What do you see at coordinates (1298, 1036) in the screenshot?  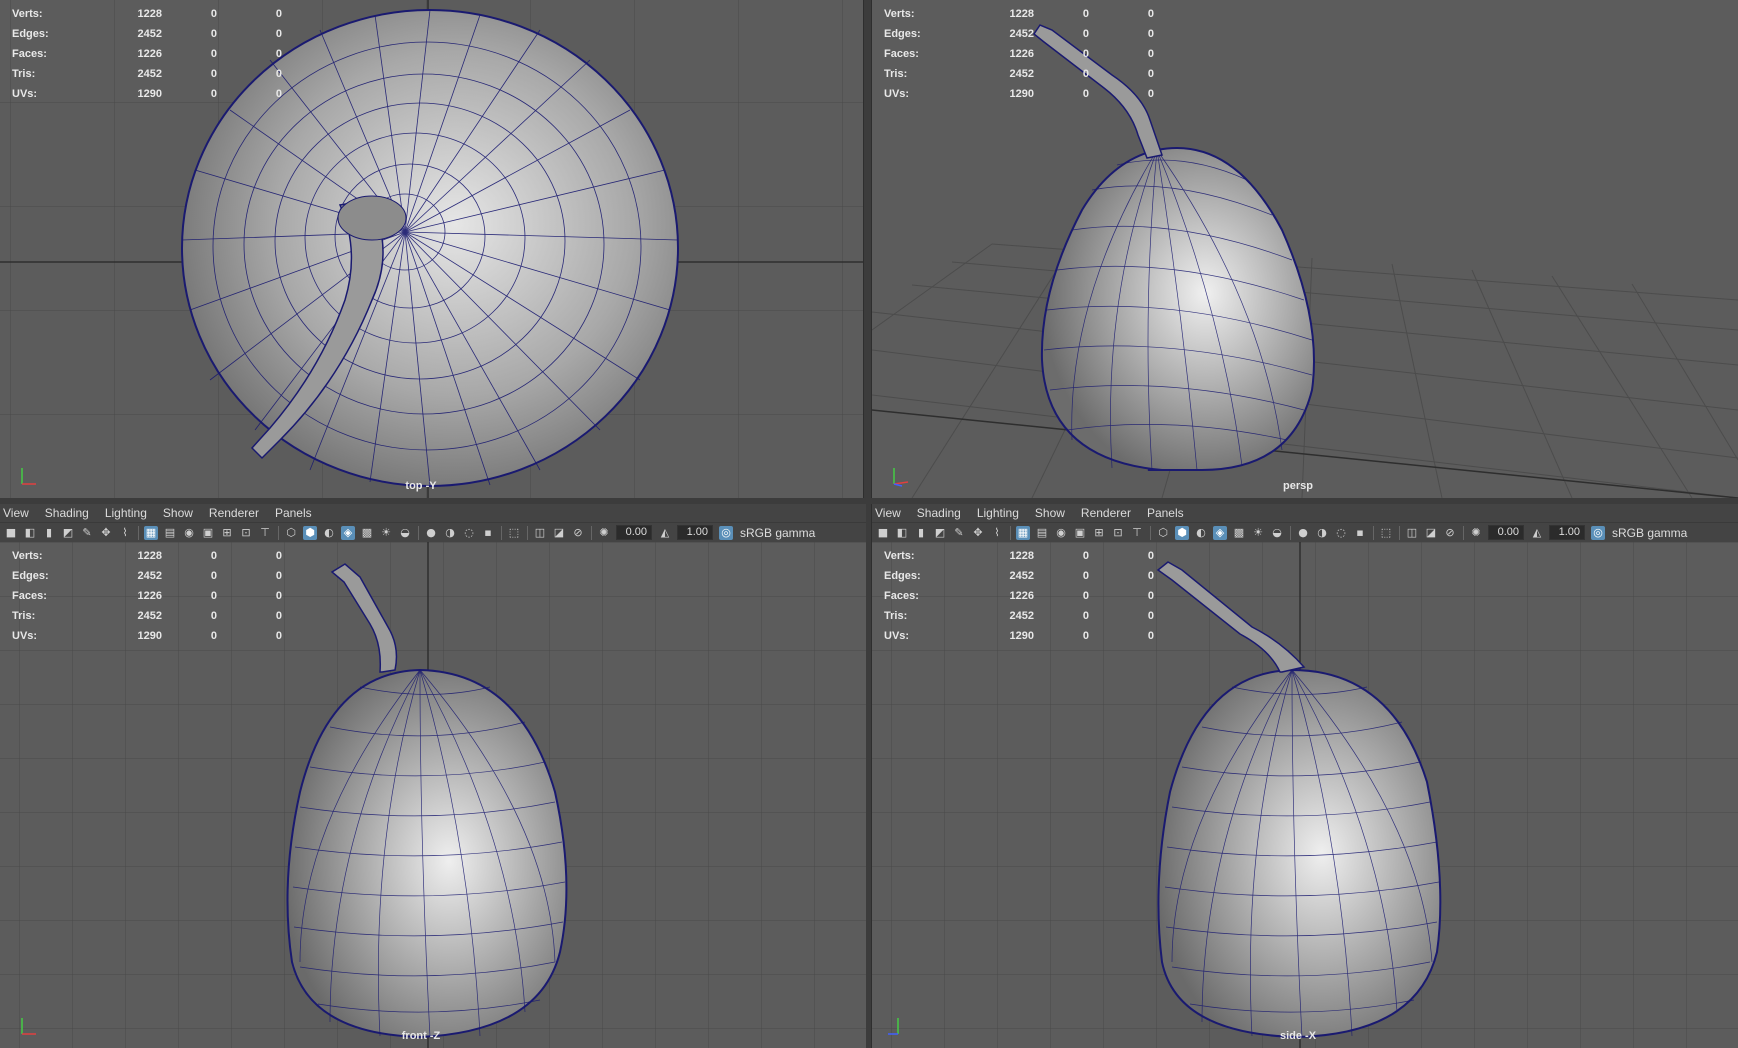 I see `camera-label: side -X` at bounding box center [1298, 1036].